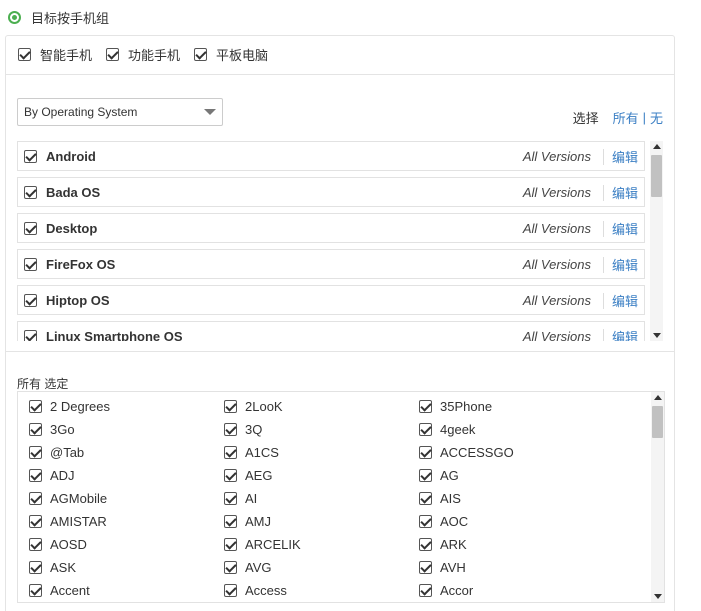 The width and height of the screenshot is (701, 611). What do you see at coordinates (126, 406) in the screenshot?
I see `brand-checkbox-item: 2 Degrees` at bounding box center [126, 406].